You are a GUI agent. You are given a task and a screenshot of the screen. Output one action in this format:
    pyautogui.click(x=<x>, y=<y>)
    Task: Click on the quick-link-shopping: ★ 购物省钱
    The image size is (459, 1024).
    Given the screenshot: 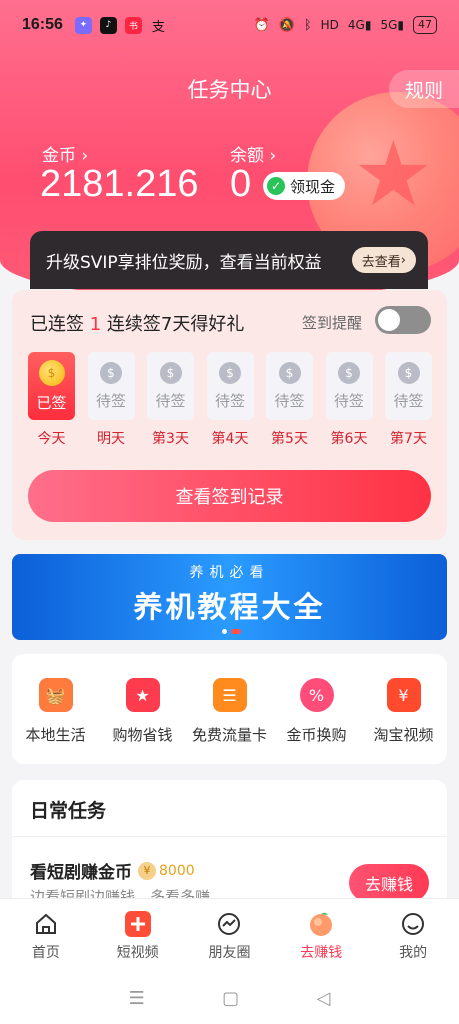 What is the action you would take?
    pyautogui.click(x=143, y=721)
    